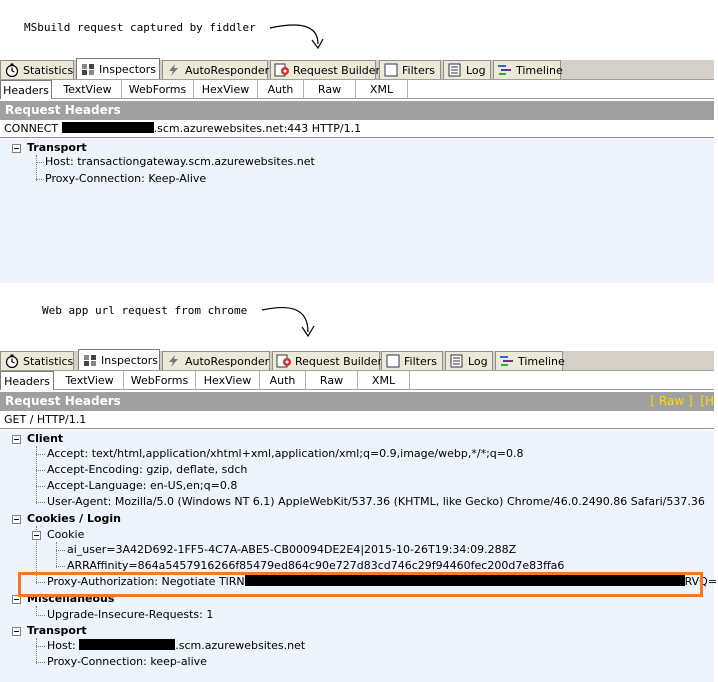 The width and height of the screenshot is (718, 682). What do you see at coordinates (357, 401) in the screenshot?
I see `request-headers-title: Request Headers [ Raw ] [H` at bounding box center [357, 401].